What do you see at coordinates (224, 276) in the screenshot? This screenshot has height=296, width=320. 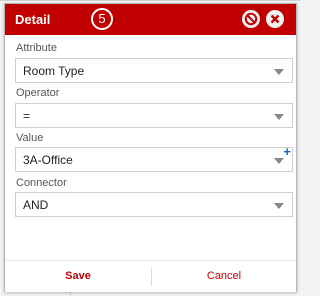 I see `cancel-button: Cancel` at bounding box center [224, 276].